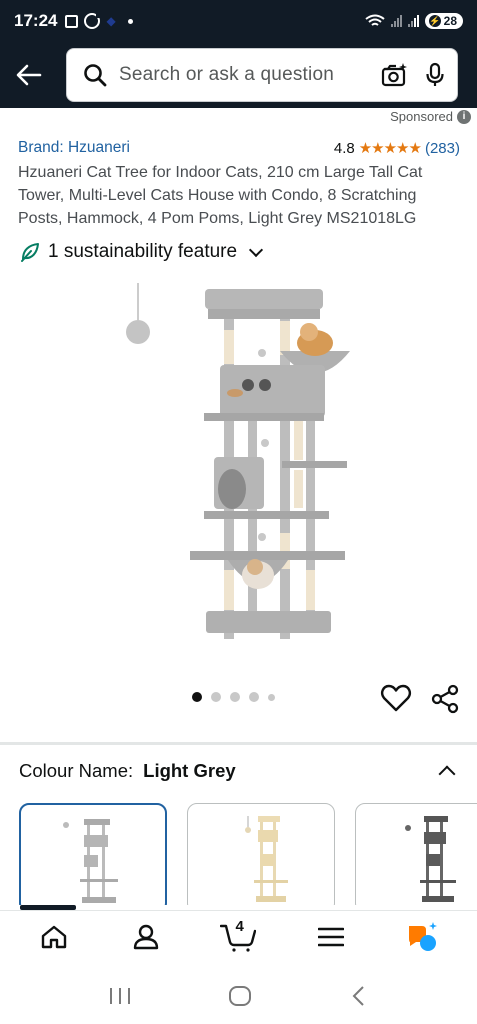 The image size is (477, 1024). What do you see at coordinates (445, 699) in the screenshot?
I see `share-icon` at bounding box center [445, 699].